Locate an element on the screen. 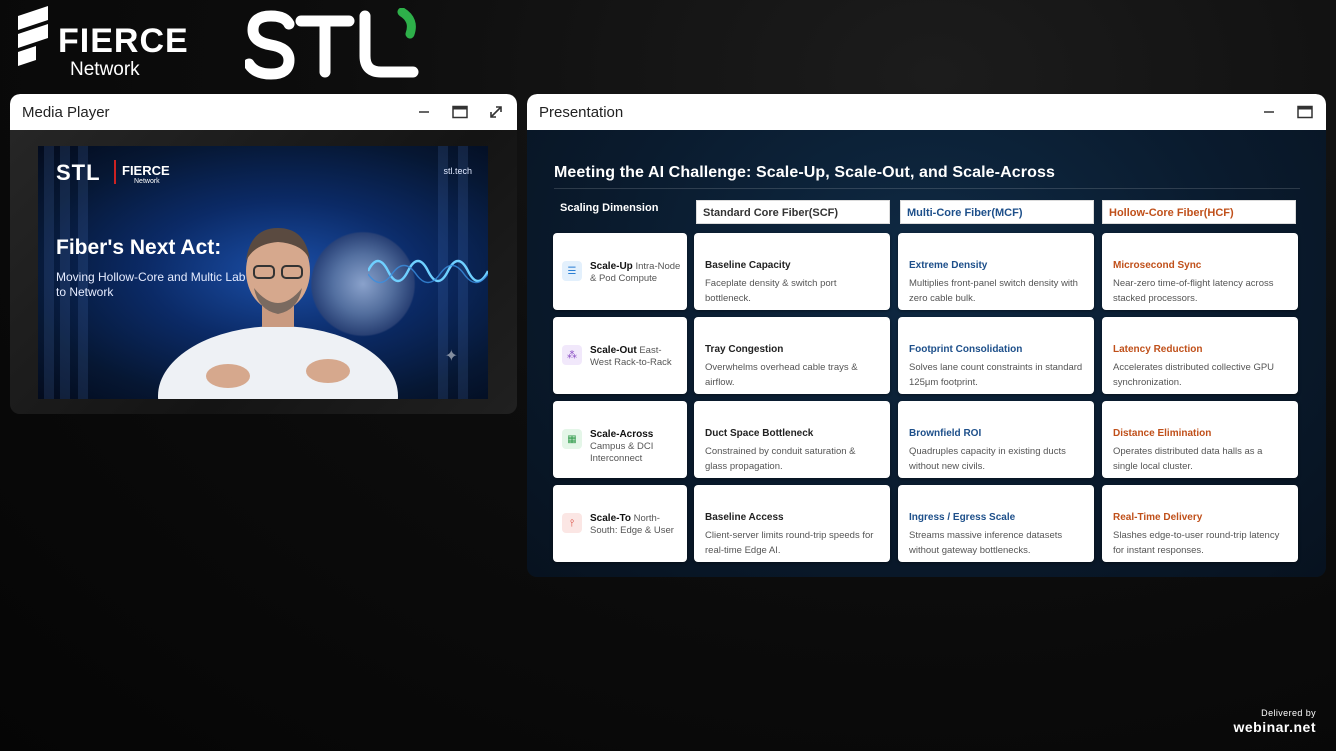  webinar-net-branding: Delivered by webinar.net is located at coordinates (1274, 721).